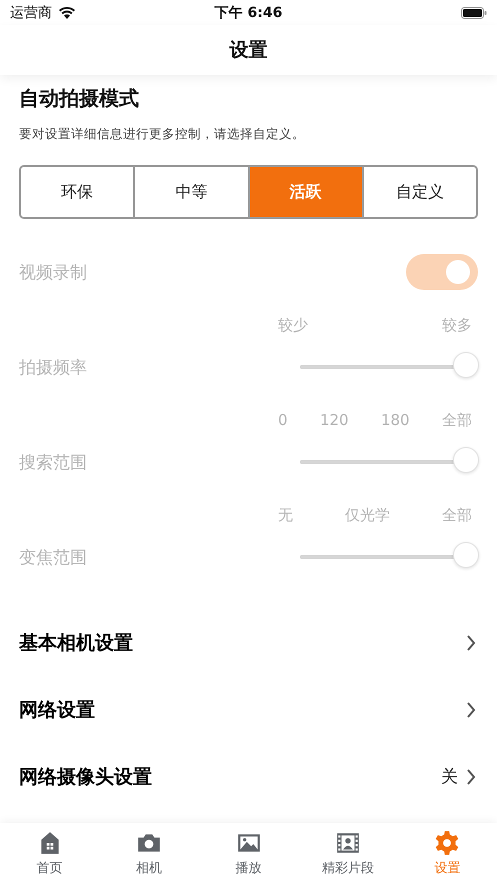 The width and height of the screenshot is (497, 883). What do you see at coordinates (78, 192) in the screenshot?
I see `mode-segment: 环保` at bounding box center [78, 192].